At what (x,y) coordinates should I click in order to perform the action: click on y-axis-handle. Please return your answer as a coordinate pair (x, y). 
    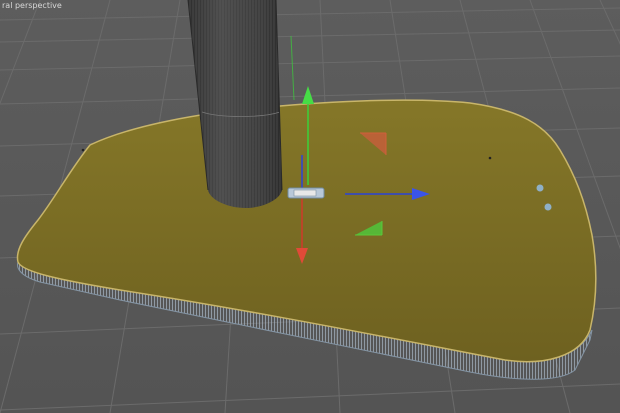
    Looking at the image, I should click on (308, 95).